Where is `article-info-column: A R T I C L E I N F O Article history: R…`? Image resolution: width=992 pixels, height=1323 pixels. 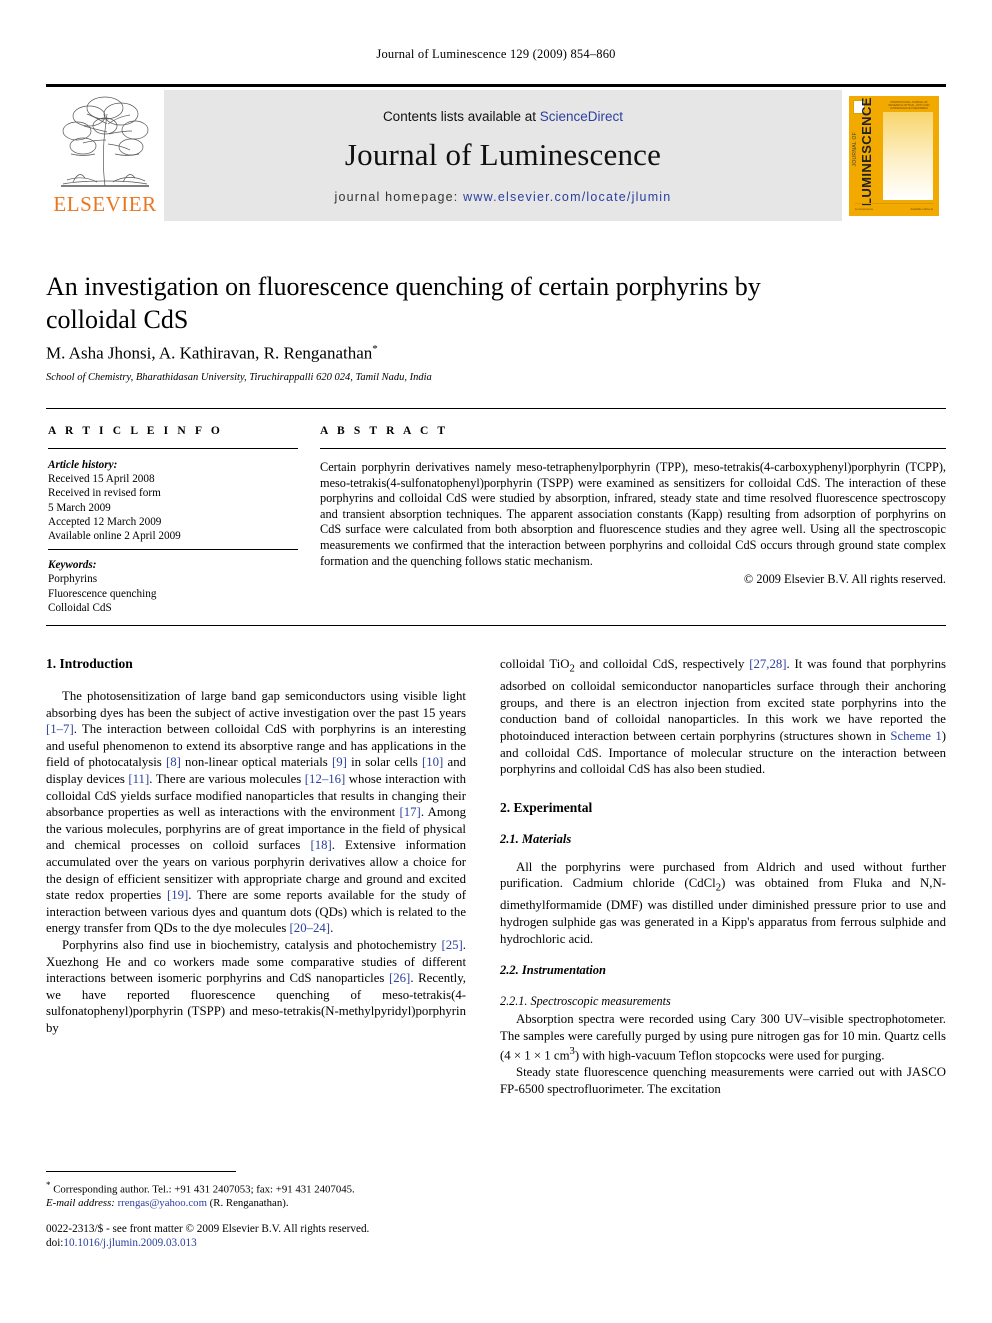
article-info-column: A R T I C L E I N F O Article history: R… is located at coordinates (173, 520).